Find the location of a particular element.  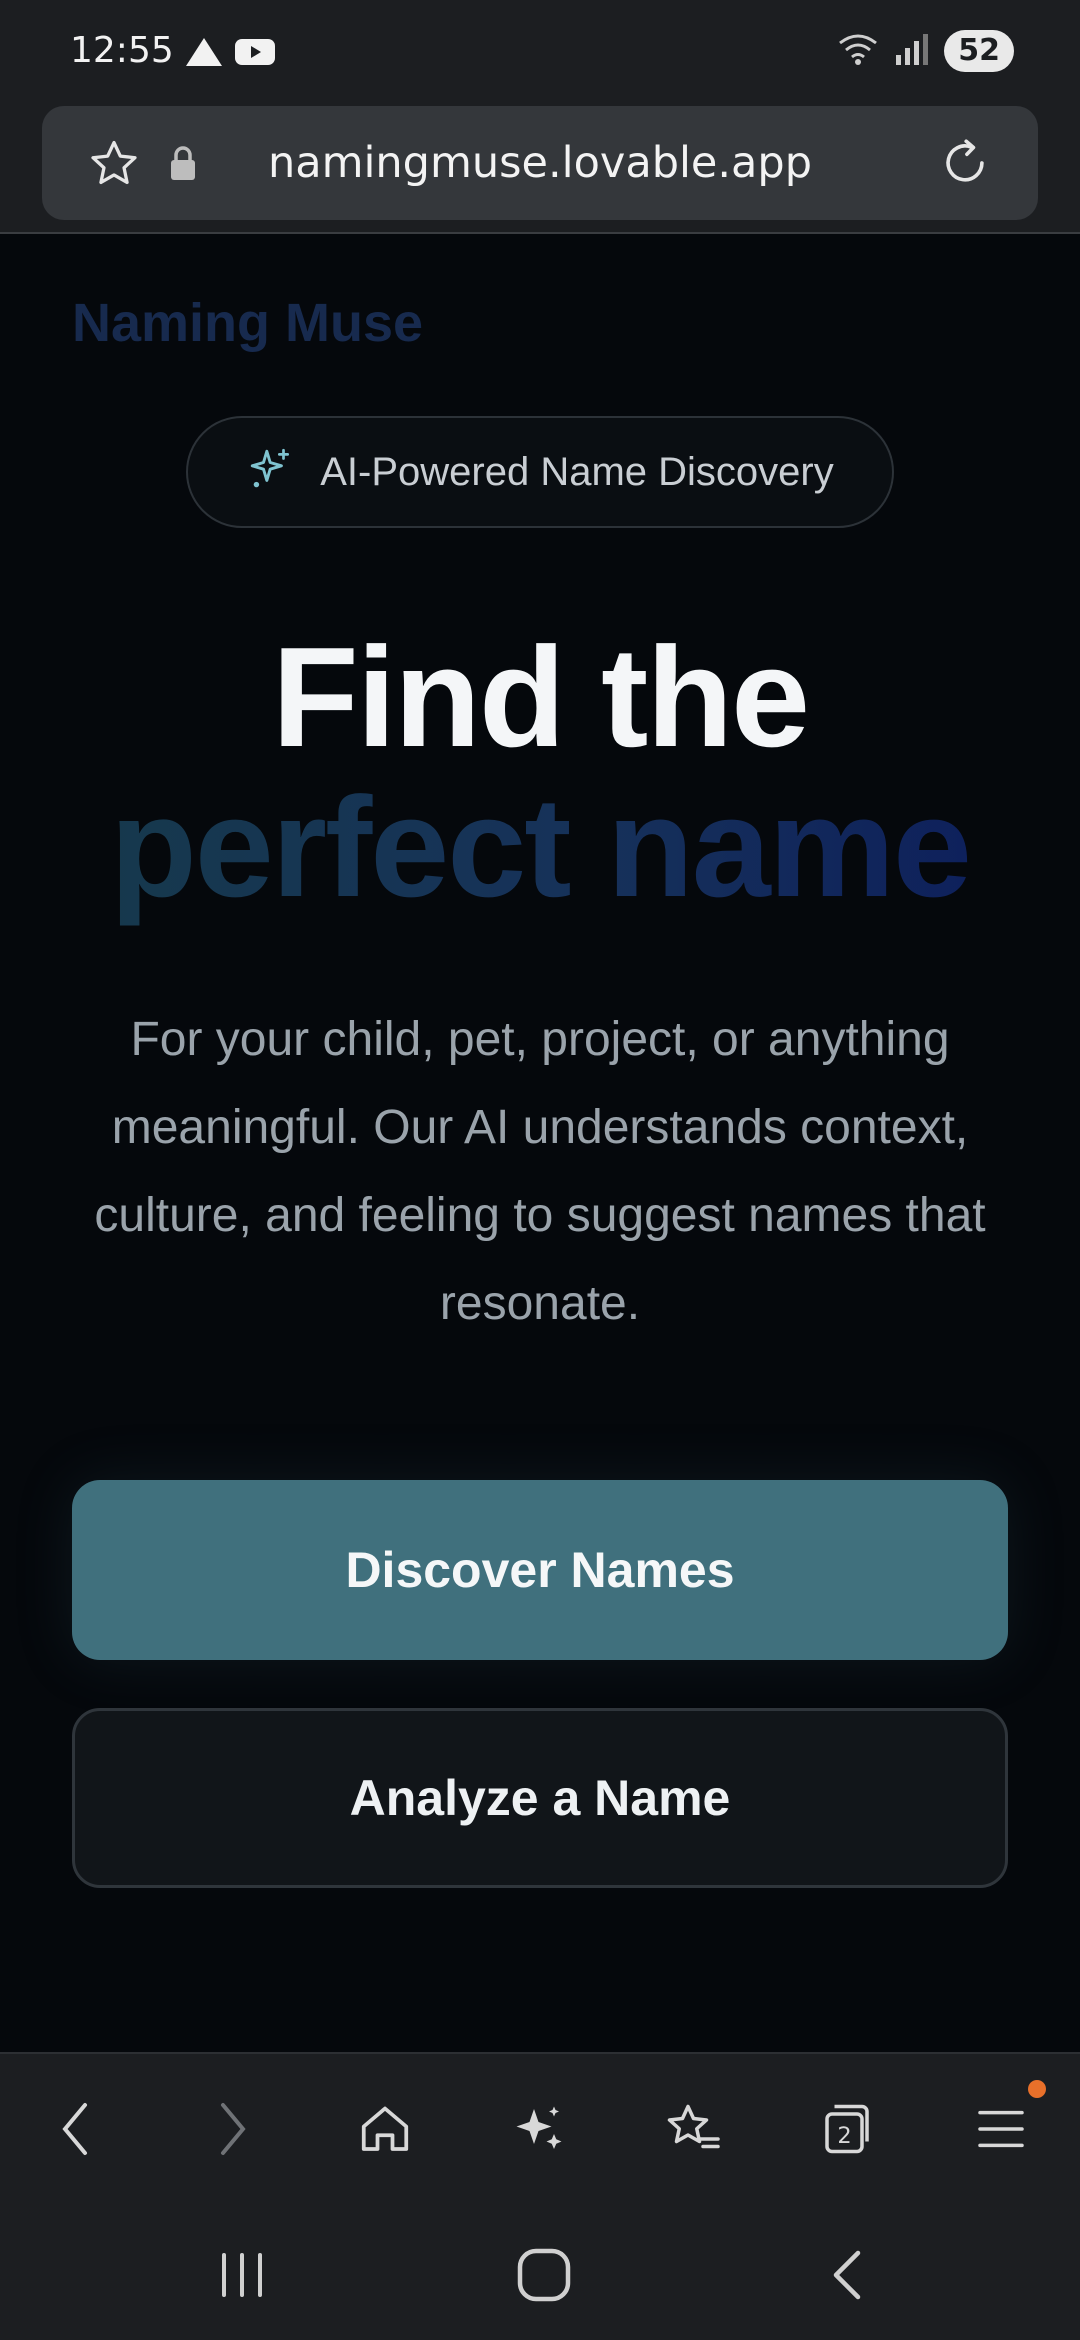

sparkle-icon is located at coordinates (271, 472).